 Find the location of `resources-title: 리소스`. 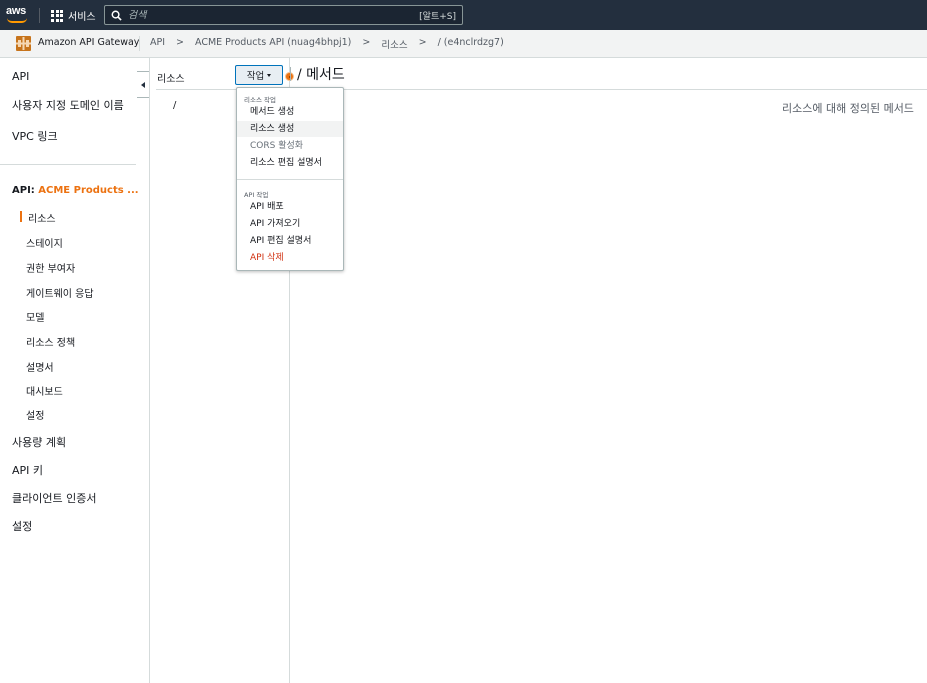

resources-title: 리소스 is located at coordinates (171, 79).